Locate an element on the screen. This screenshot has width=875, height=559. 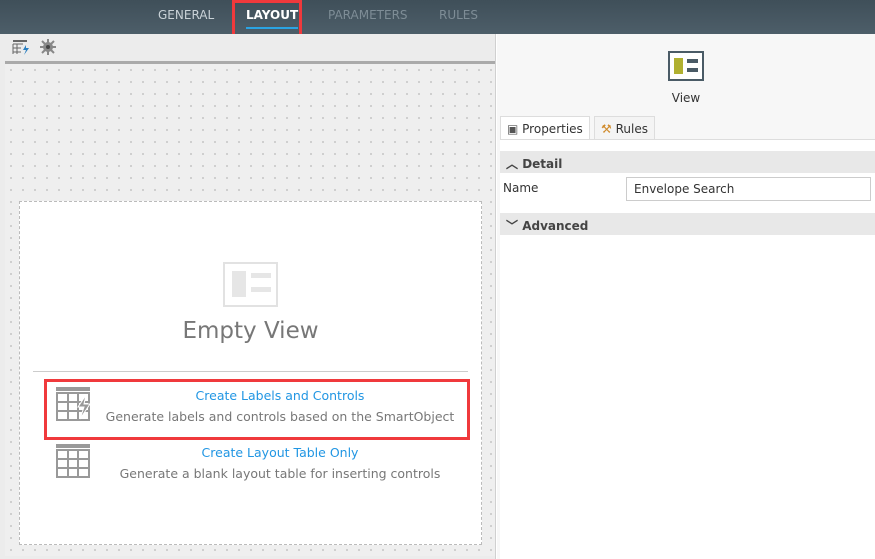
chevron-down-icon: ﹀ is located at coordinates (514, 226).